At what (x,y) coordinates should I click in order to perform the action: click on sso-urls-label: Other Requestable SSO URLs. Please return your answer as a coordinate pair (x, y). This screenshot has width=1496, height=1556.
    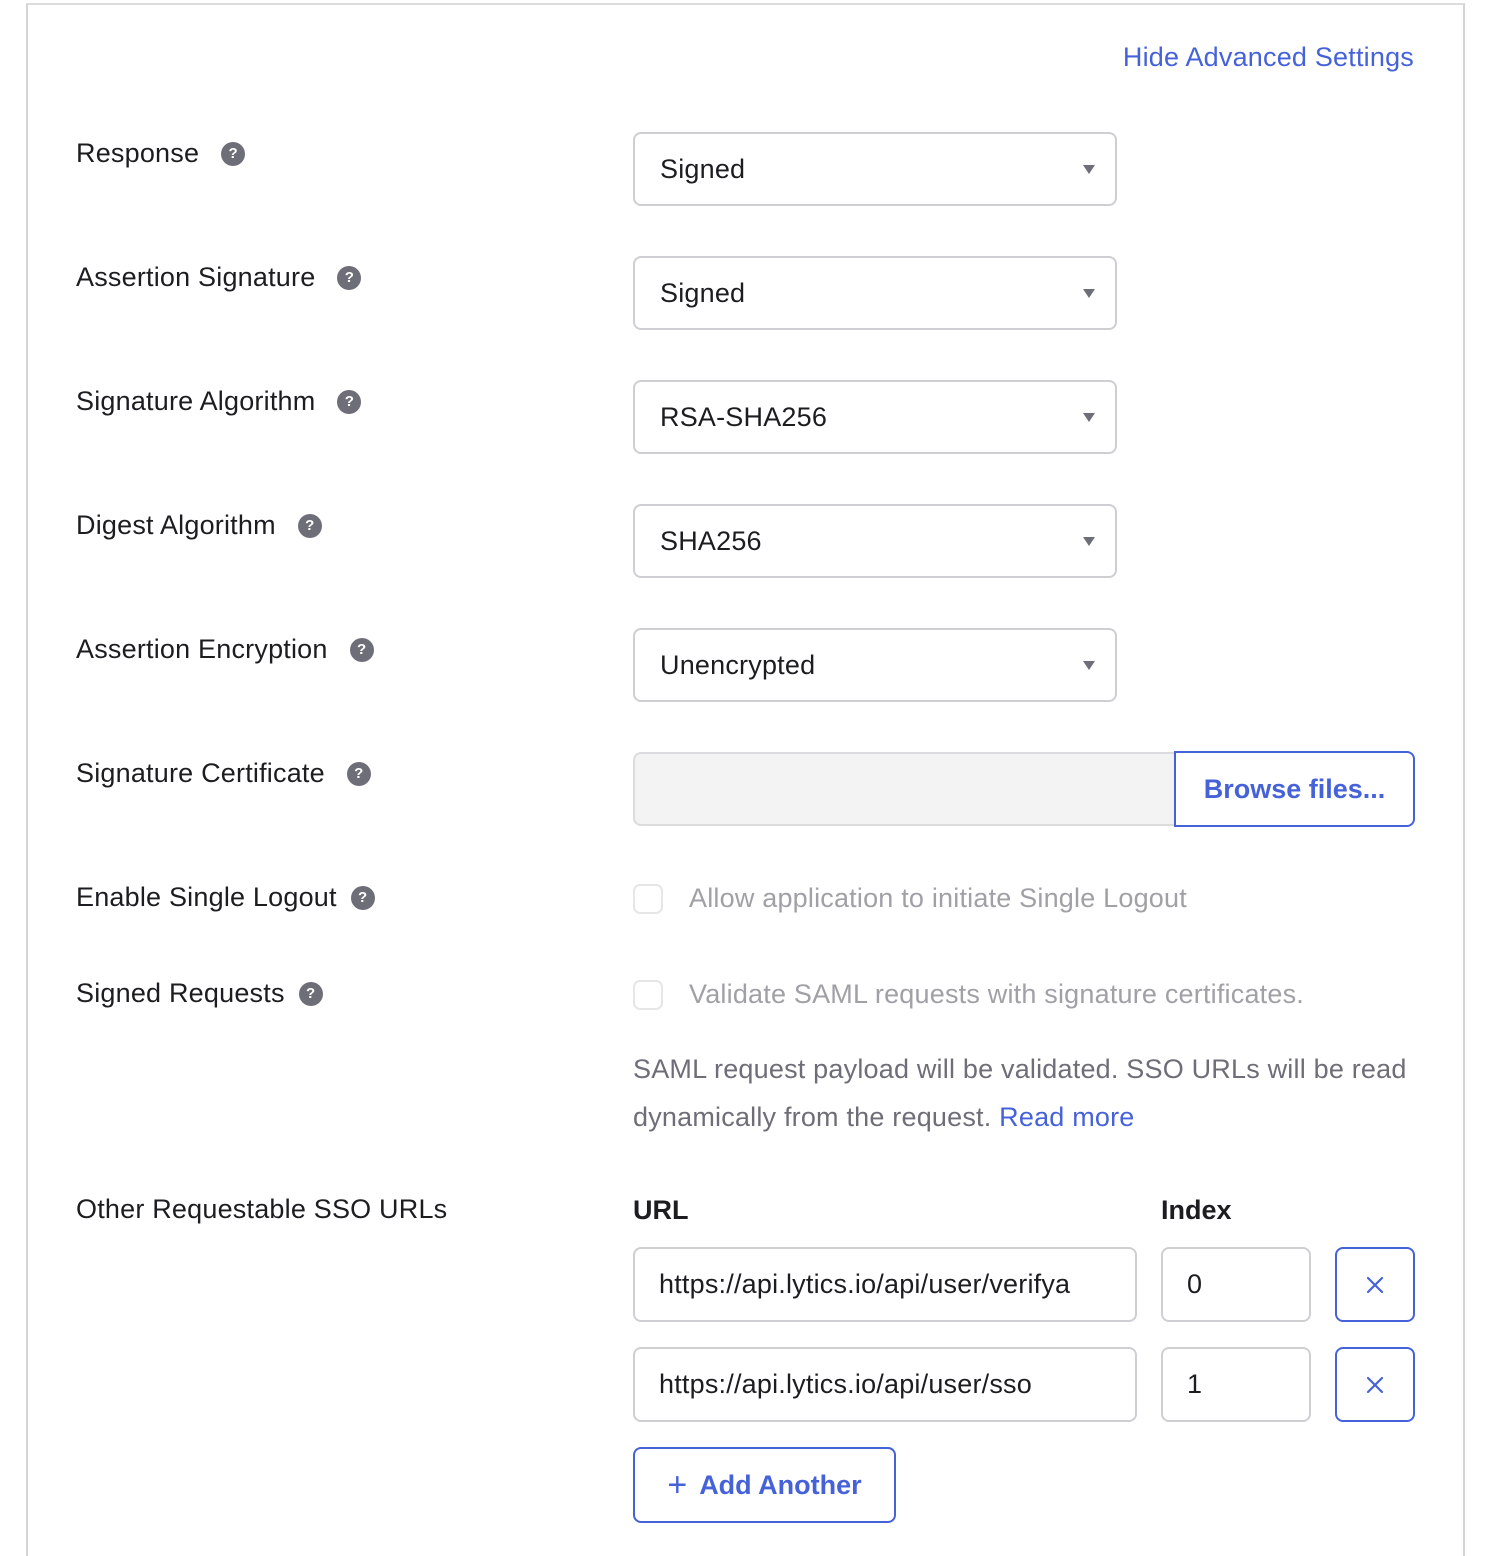
    Looking at the image, I should click on (261, 1209).